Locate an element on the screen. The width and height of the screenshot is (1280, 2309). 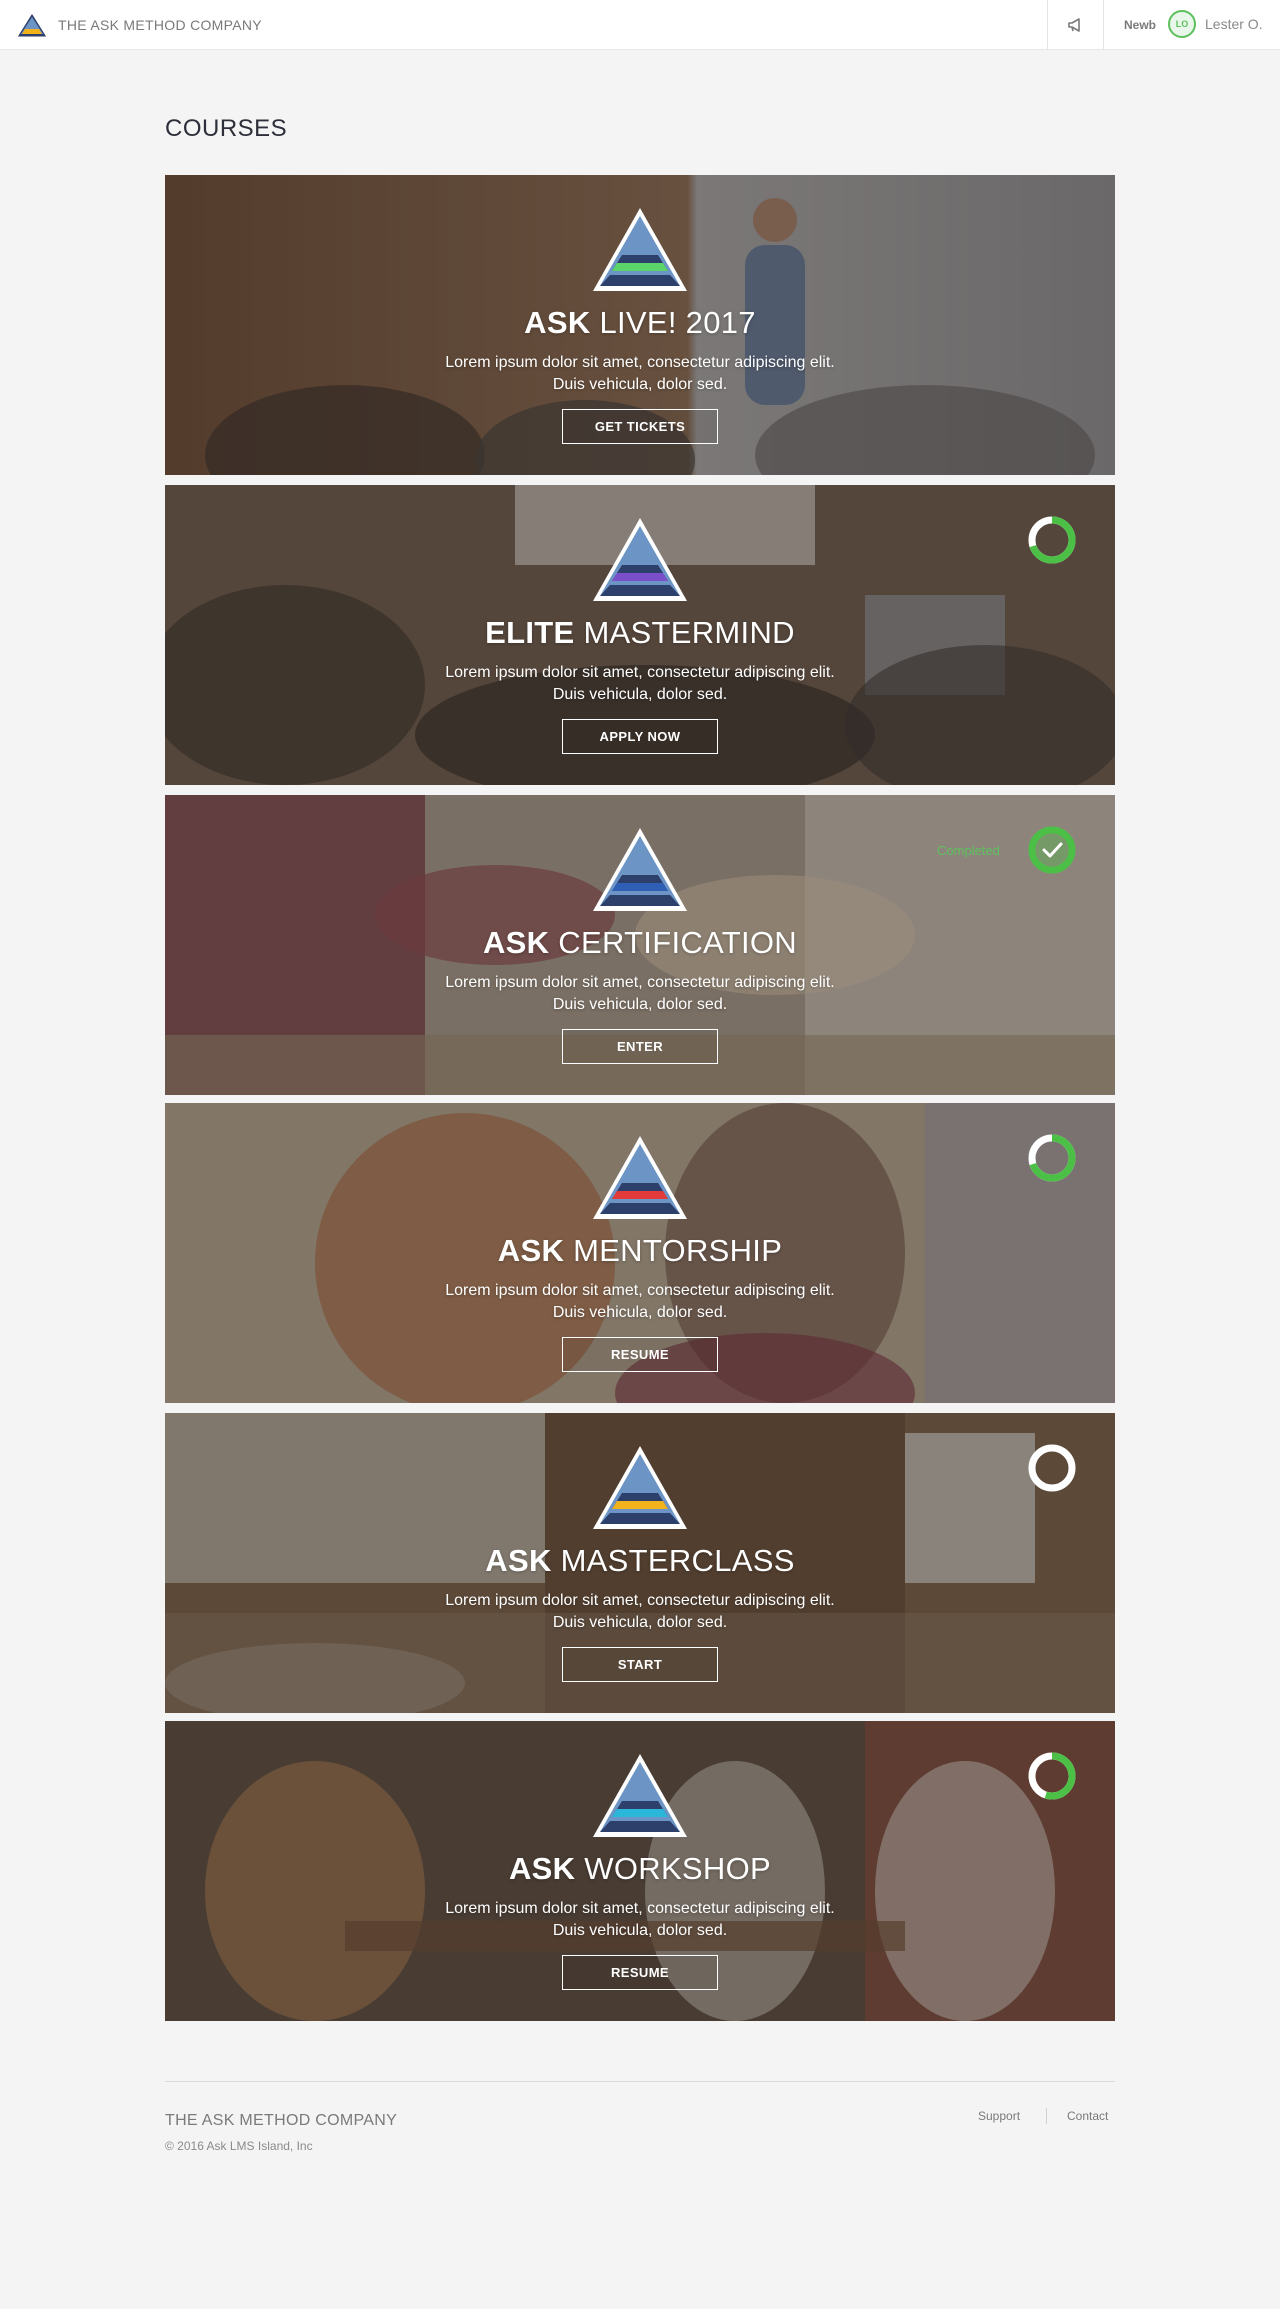
top-navigation-bar: THE ASK METHOD COMPANY Newb LO Lester O. is located at coordinates (640, 25).